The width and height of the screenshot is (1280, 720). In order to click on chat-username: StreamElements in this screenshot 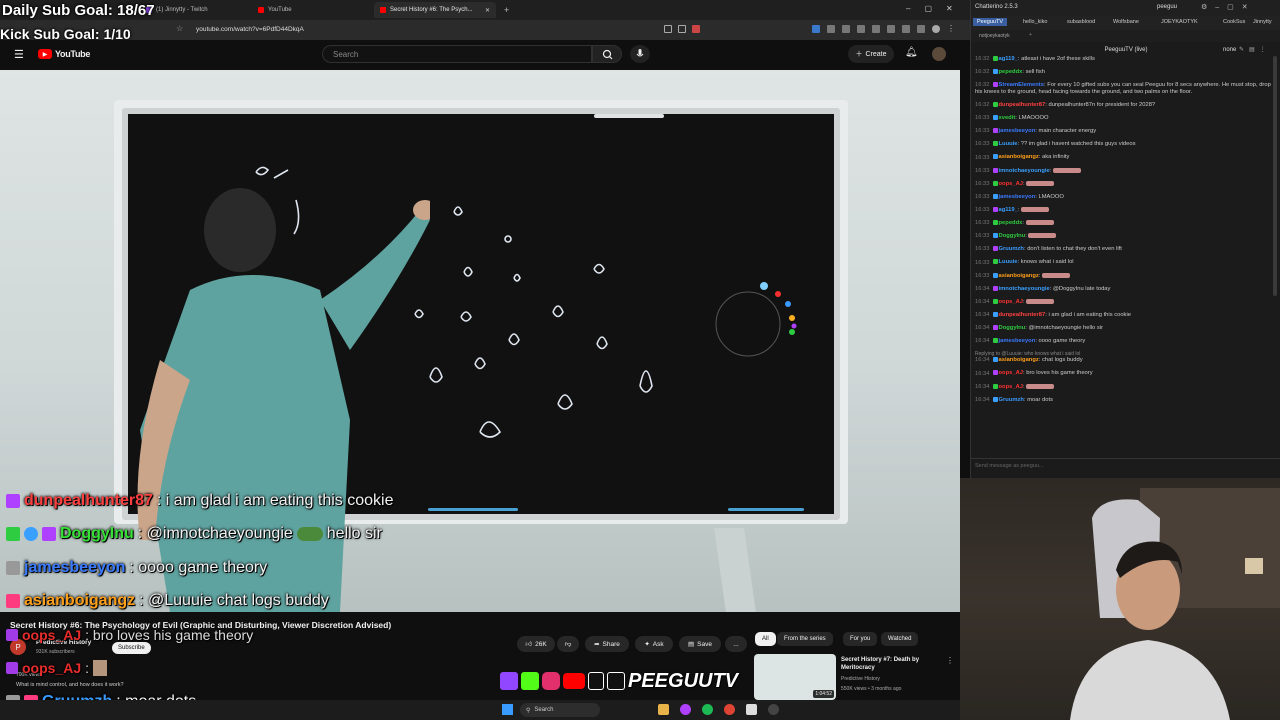, I will do `click(1021, 85)`.